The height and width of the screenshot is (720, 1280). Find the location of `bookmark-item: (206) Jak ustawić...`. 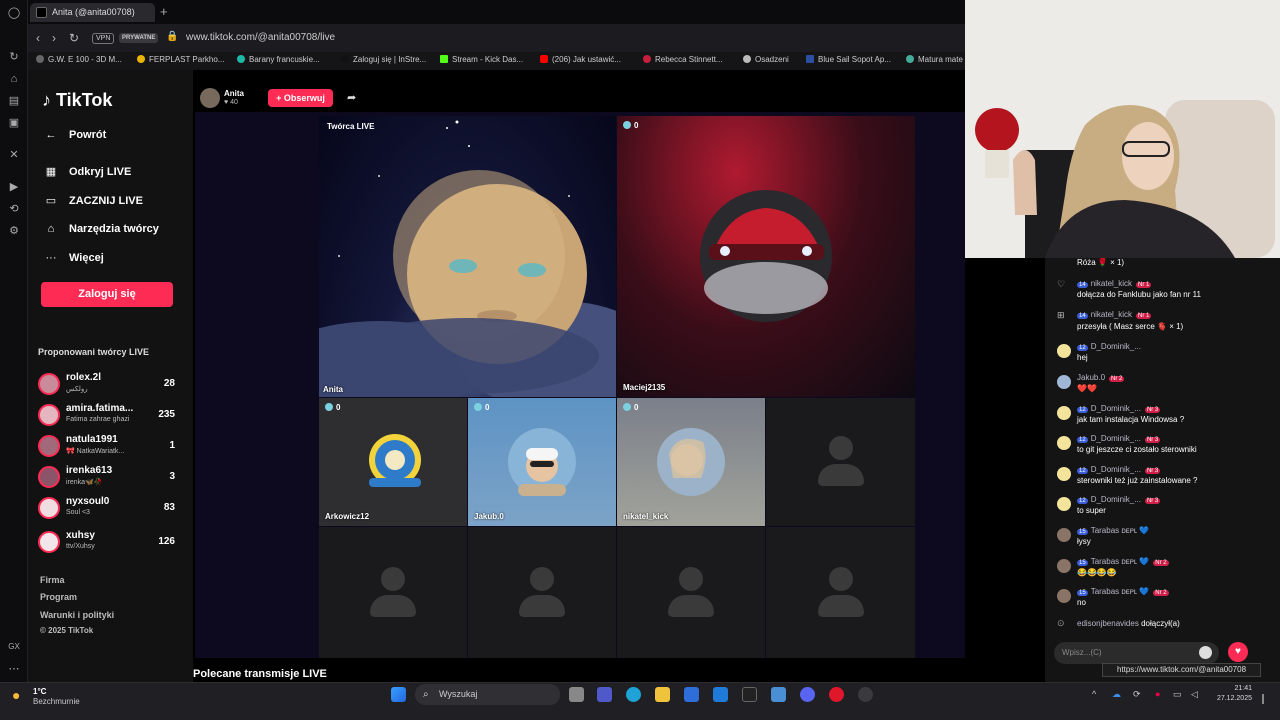

bookmark-item: (206) Jak ustawić... is located at coordinates (580, 59).